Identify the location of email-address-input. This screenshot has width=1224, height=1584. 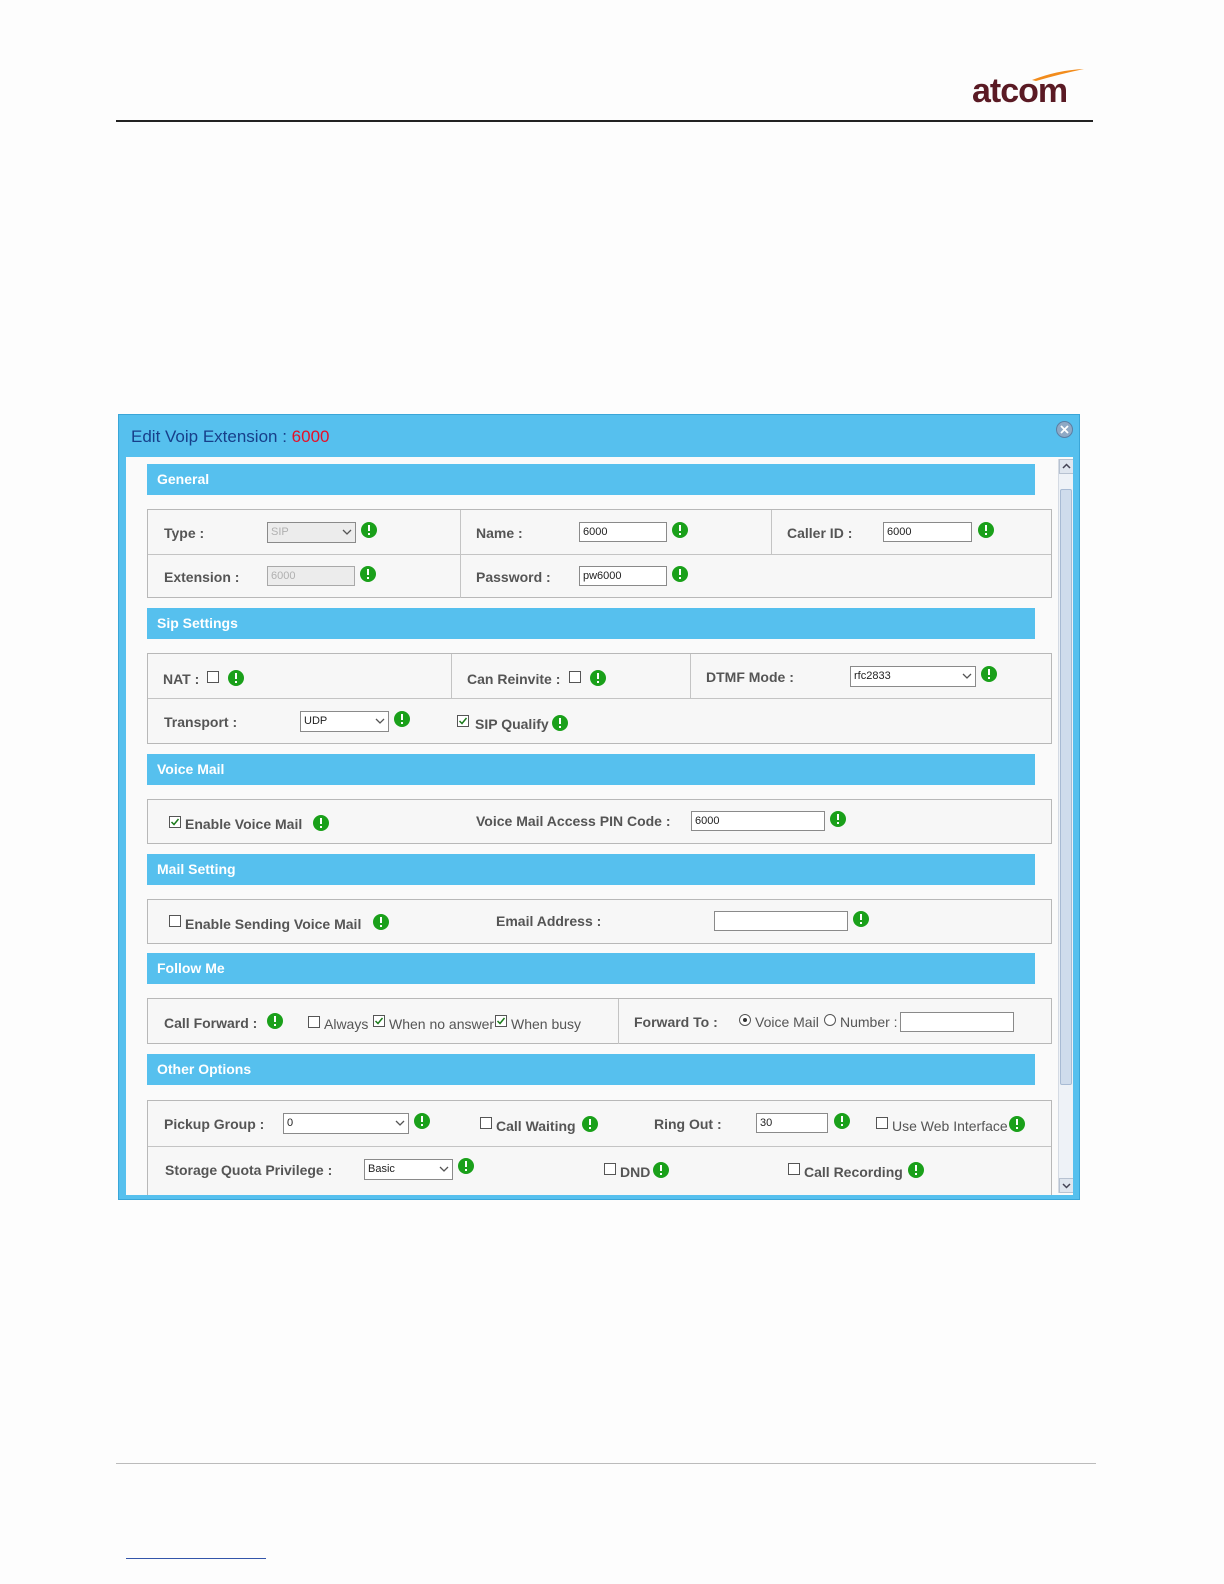
(781, 921).